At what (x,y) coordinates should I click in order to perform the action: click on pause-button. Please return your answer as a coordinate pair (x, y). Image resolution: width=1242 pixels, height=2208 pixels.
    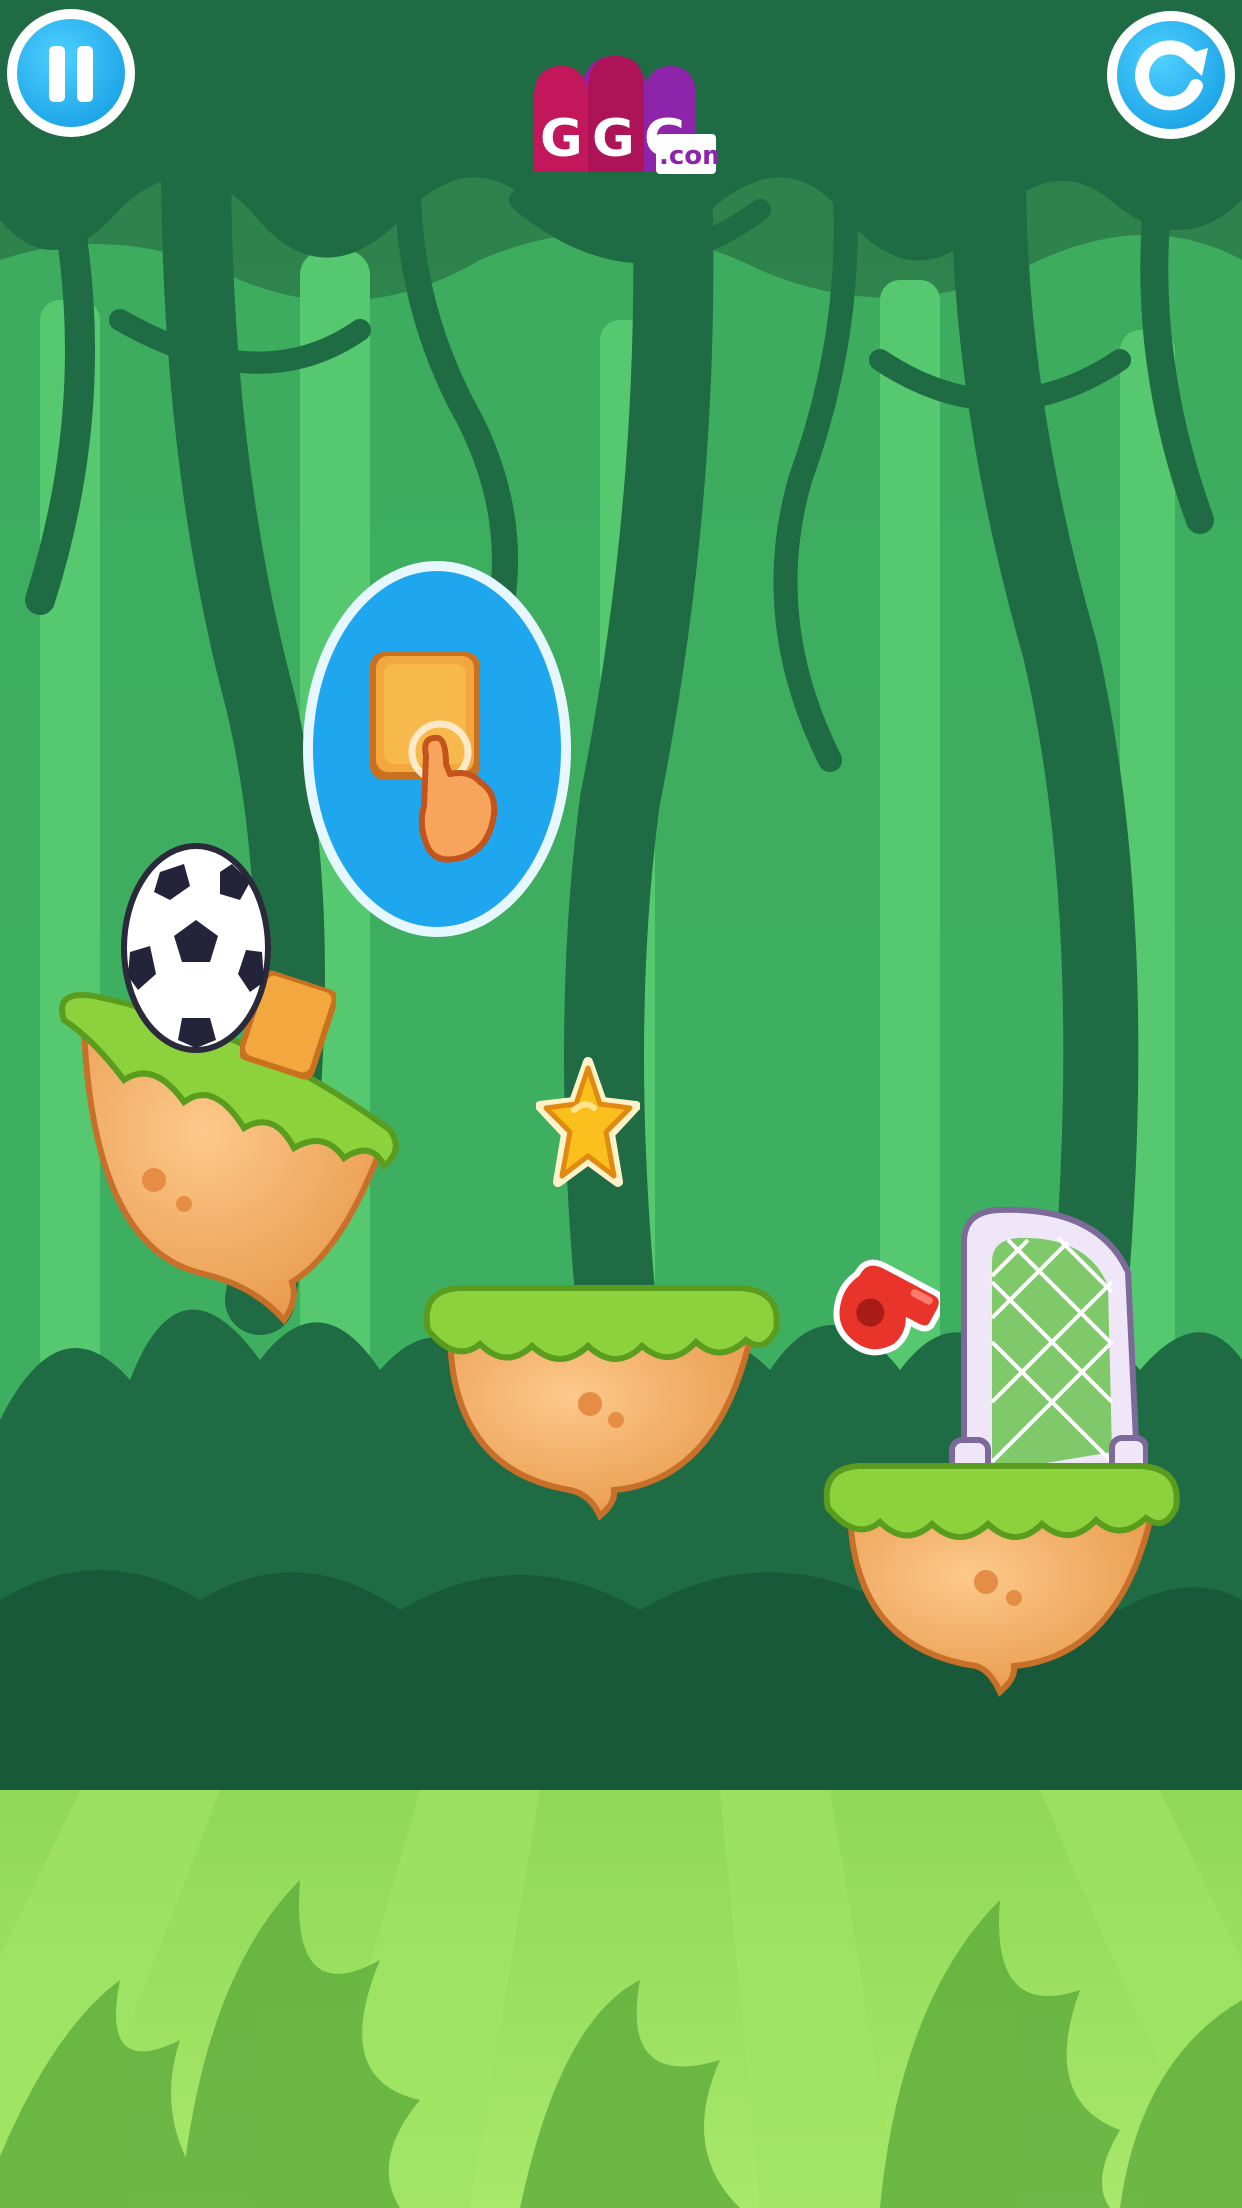
    Looking at the image, I should click on (71, 73).